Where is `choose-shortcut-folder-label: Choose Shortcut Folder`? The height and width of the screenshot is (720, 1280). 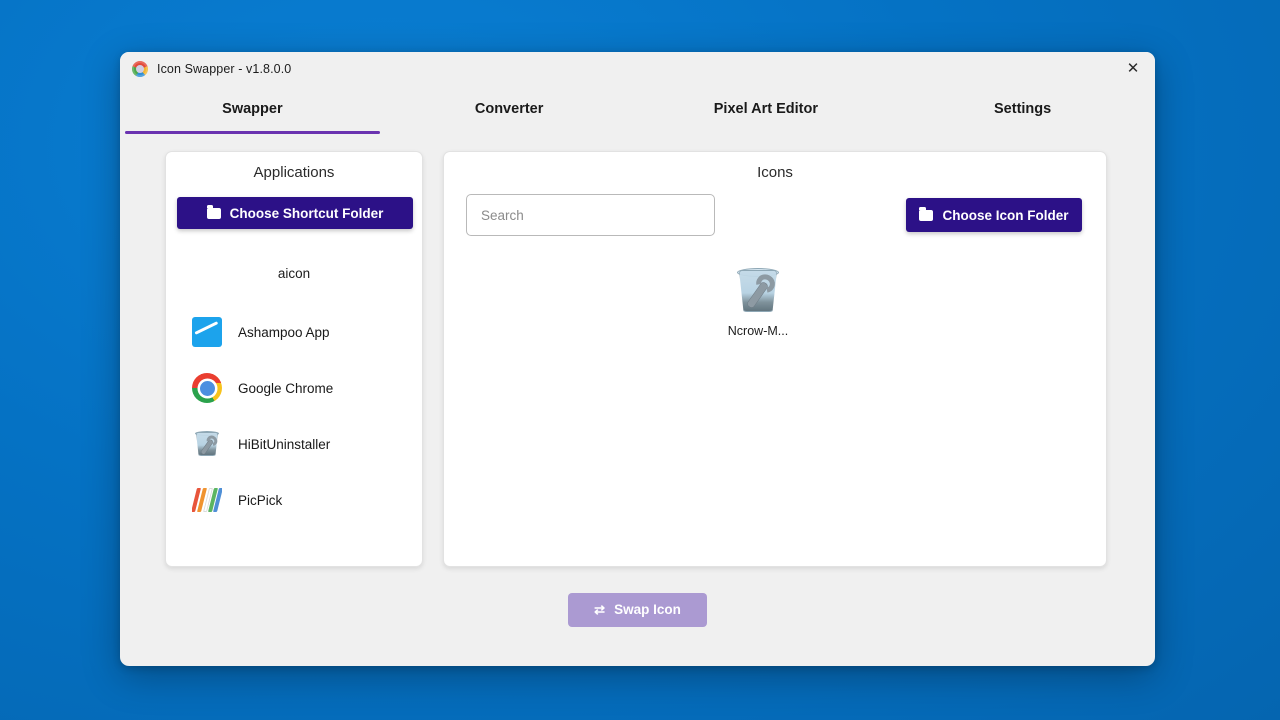
choose-shortcut-folder-label: Choose Shortcut Folder is located at coordinates (306, 213).